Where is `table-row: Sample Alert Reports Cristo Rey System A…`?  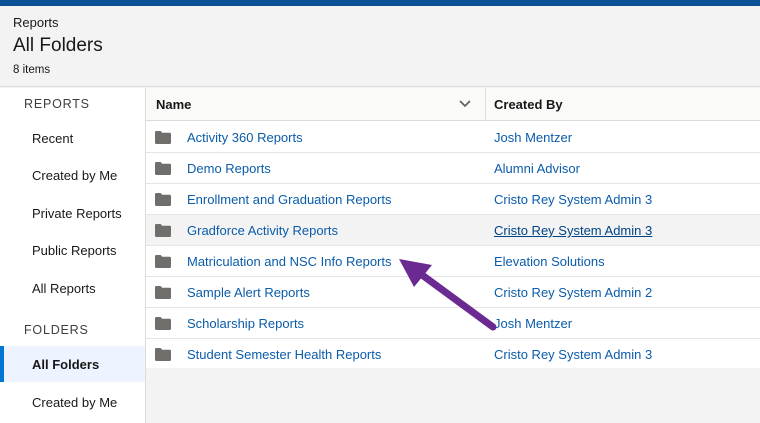
table-row: Sample Alert Reports Cristo Rey System A… is located at coordinates (453, 292).